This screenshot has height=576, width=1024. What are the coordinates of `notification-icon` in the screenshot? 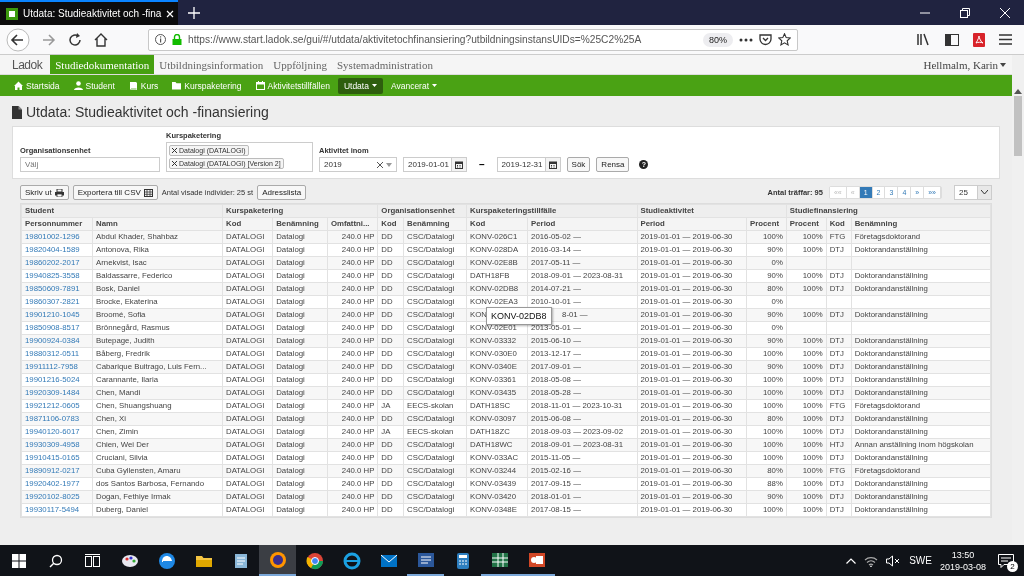 It's located at (1006, 560).